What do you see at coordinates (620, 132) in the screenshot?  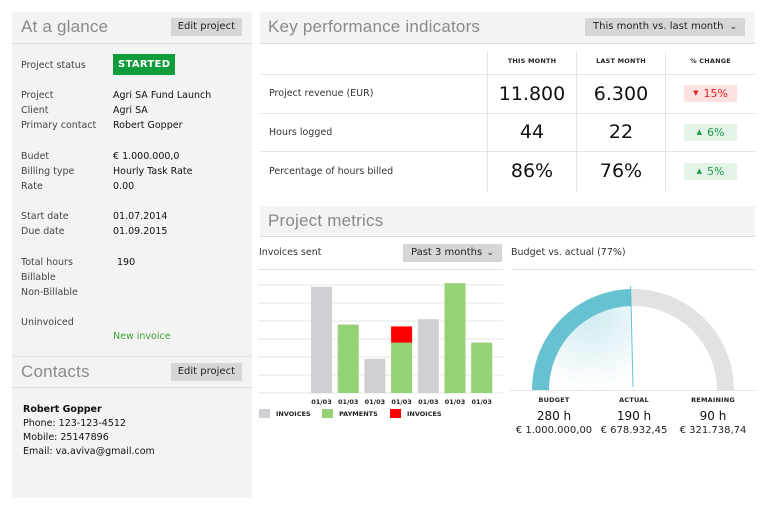 I see `last-month-value: 22` at bounding box center [620, 132].